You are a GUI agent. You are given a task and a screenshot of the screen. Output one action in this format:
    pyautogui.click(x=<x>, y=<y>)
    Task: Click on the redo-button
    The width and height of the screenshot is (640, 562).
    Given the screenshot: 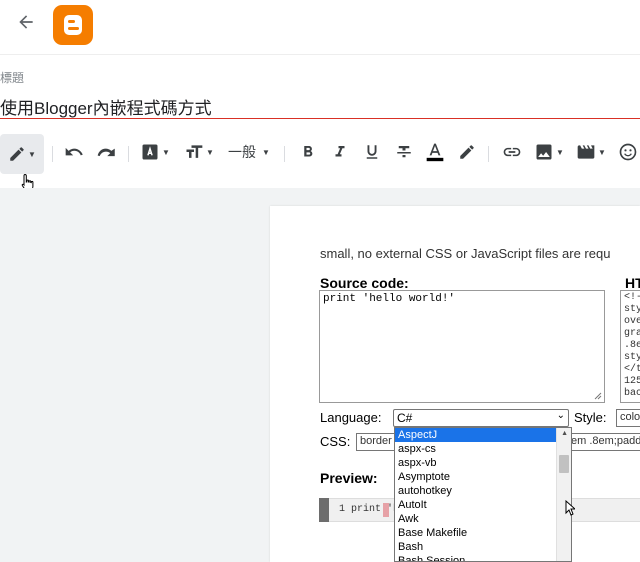 What is the action you would take?
    pyautogui.click(x=106, y=152)
    